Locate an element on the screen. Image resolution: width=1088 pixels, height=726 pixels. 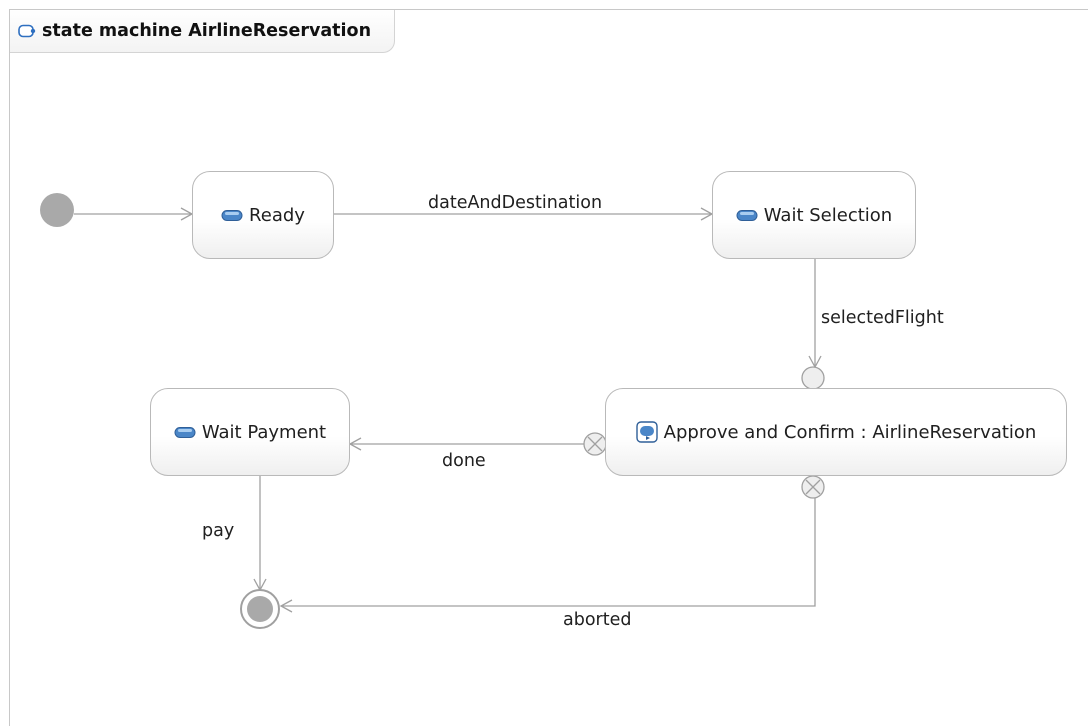
exit-point-done is located at coordinates (595, 444).